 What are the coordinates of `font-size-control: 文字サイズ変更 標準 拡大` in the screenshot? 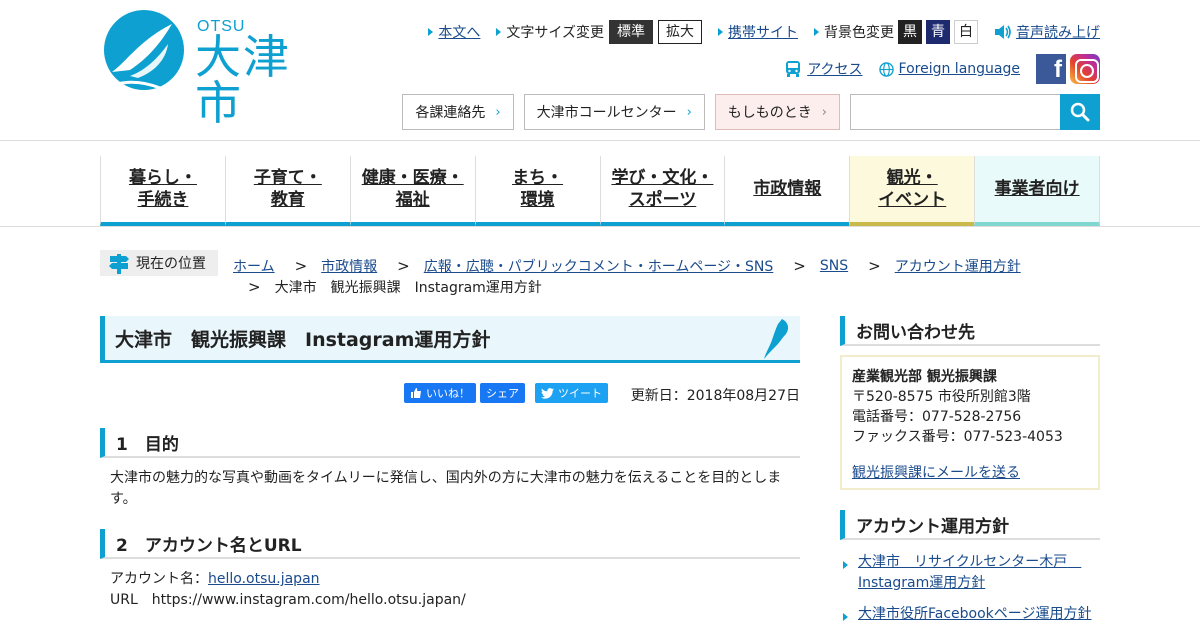 It's located at (599, 32).